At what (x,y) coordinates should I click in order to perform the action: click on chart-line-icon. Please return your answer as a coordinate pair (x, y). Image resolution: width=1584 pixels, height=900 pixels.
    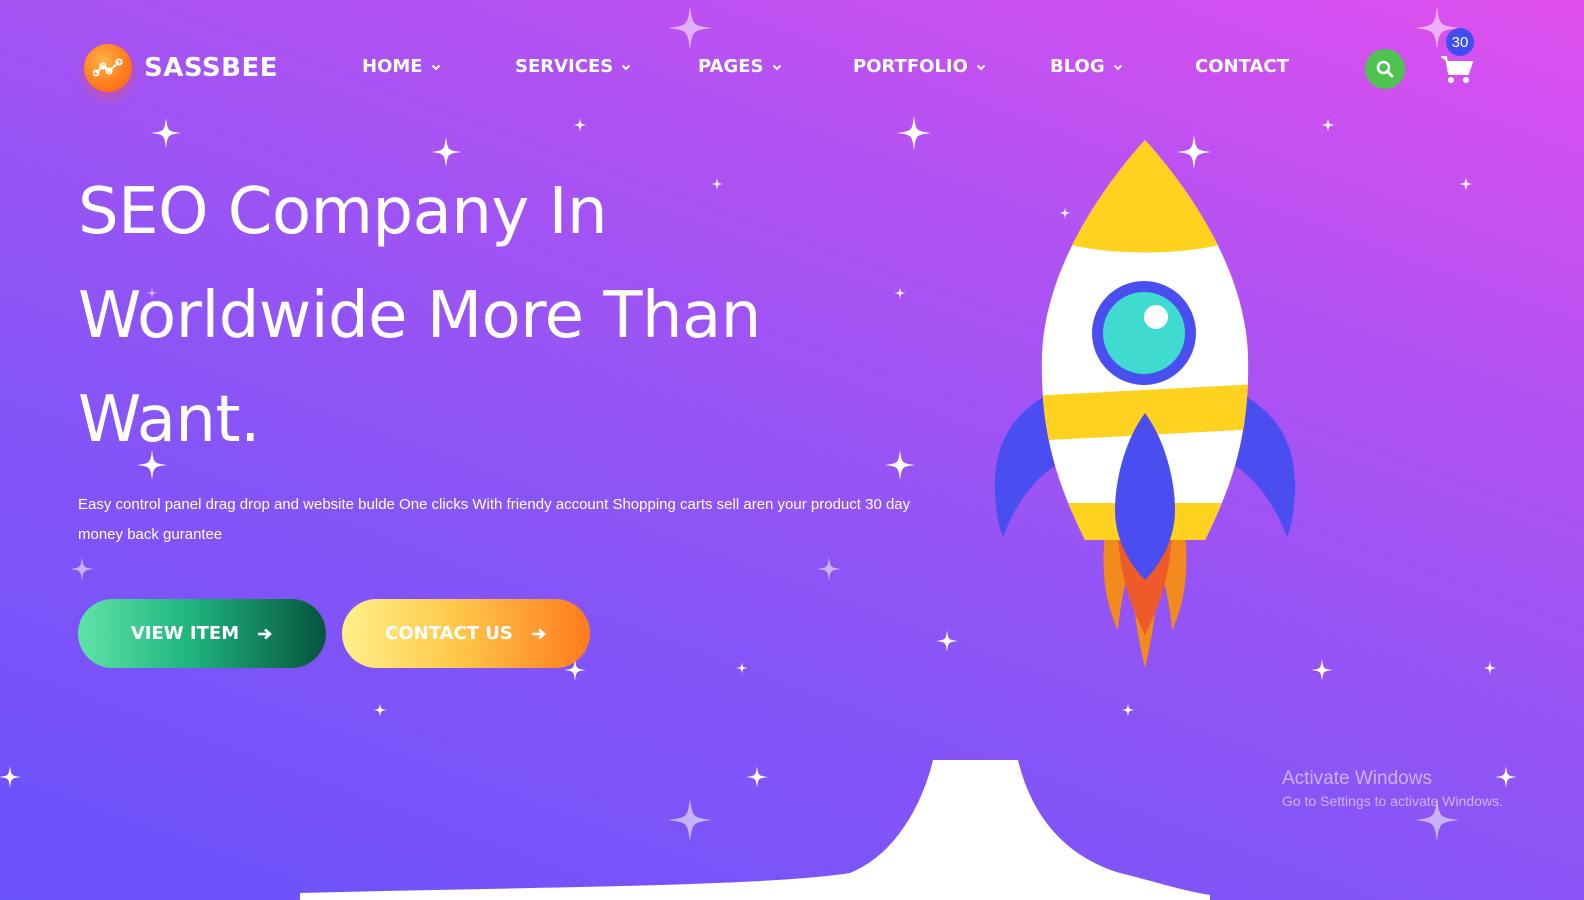
    Looking at the image, I should click on (108, 68).